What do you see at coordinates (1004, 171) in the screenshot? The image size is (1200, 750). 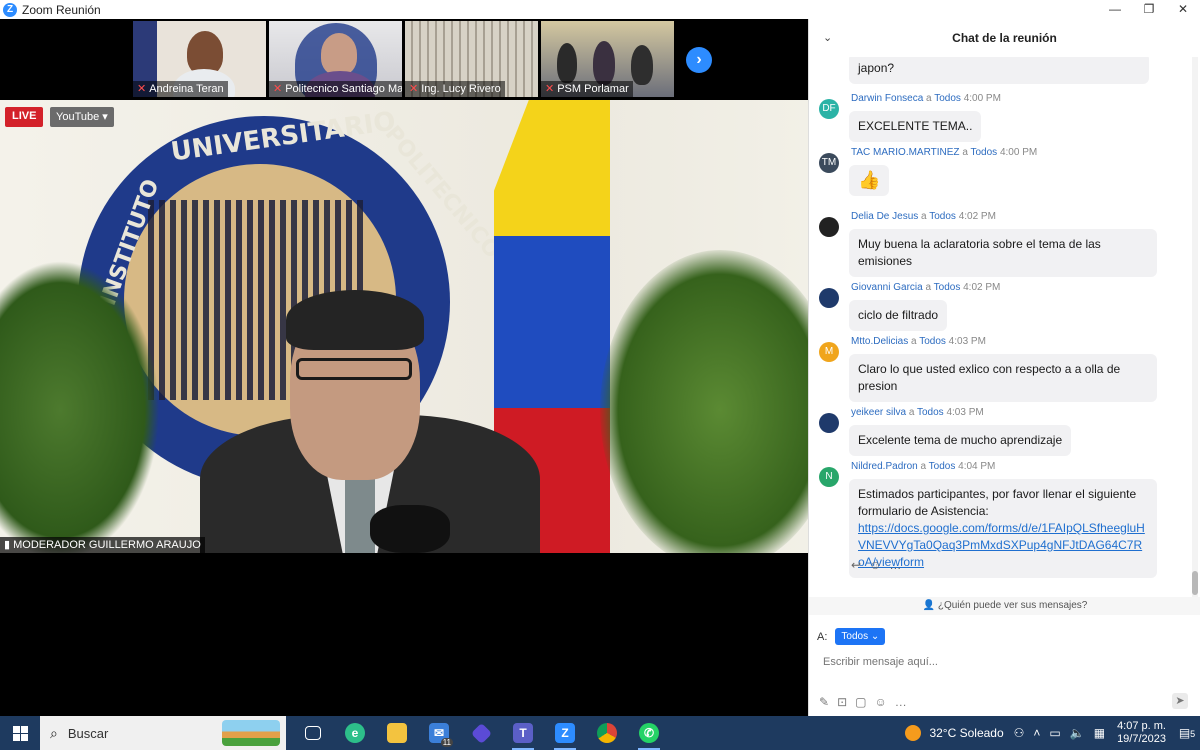 I see `chat-message: TM TAC MARIO.MARTINEZ a Todos 4:00 PM 👍` at bounding box center [1004, 171].